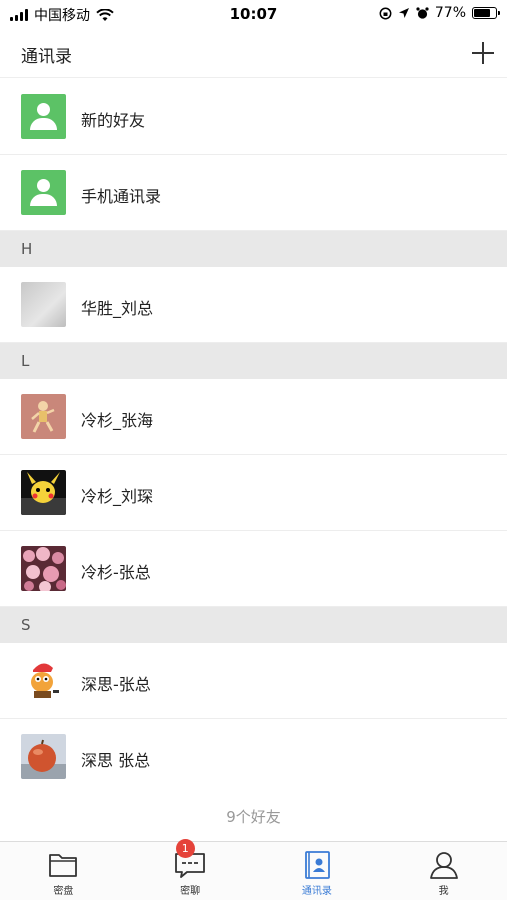  I want to click on entry-label: 手机通讯录, so click(121, 196).